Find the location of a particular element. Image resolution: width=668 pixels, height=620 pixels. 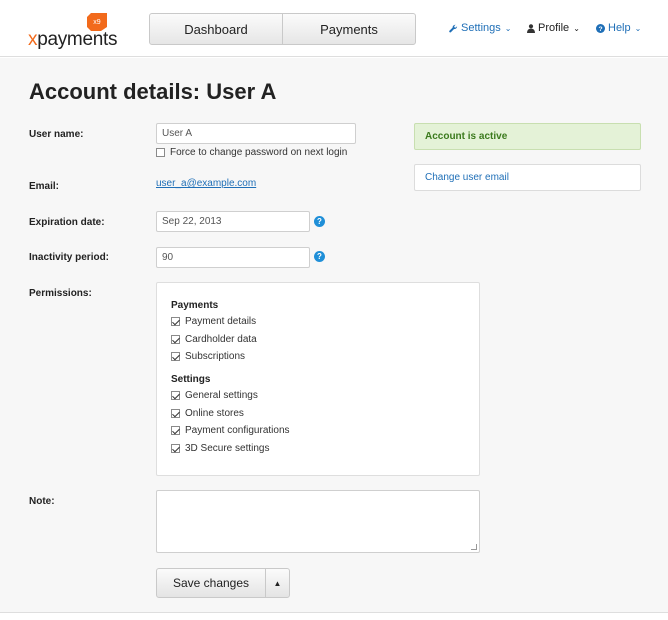

svg-text: x9 is located at coordinates (97, 22).